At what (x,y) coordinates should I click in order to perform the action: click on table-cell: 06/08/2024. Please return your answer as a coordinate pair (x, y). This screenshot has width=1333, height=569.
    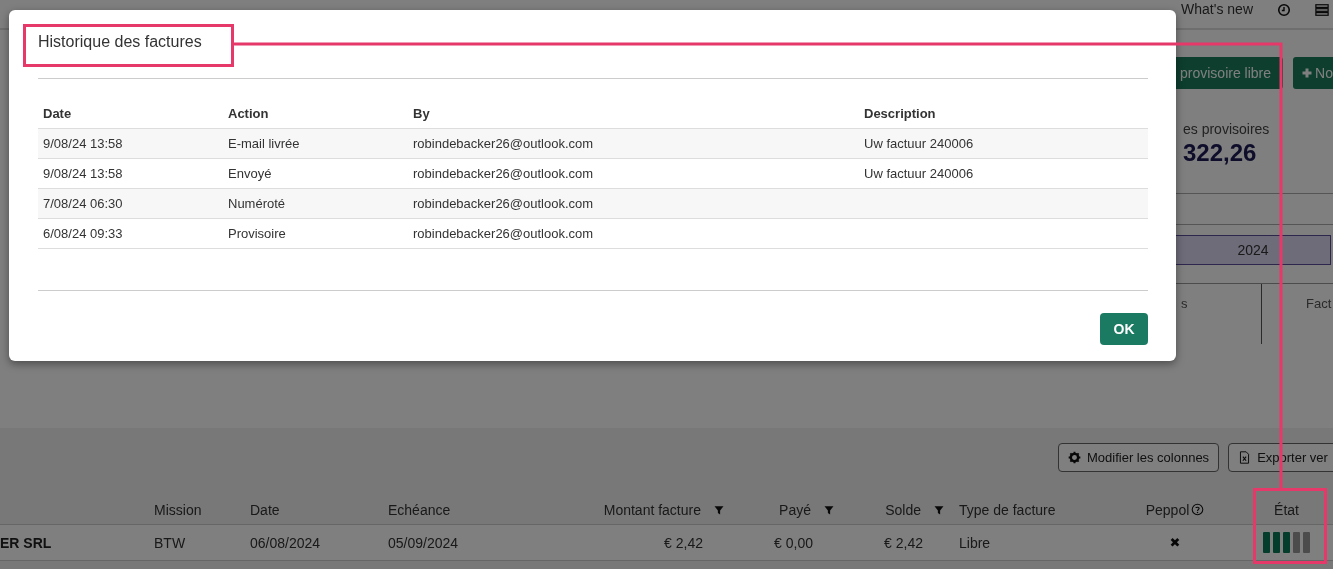
    Looking at the image, I should click on (285, 542).